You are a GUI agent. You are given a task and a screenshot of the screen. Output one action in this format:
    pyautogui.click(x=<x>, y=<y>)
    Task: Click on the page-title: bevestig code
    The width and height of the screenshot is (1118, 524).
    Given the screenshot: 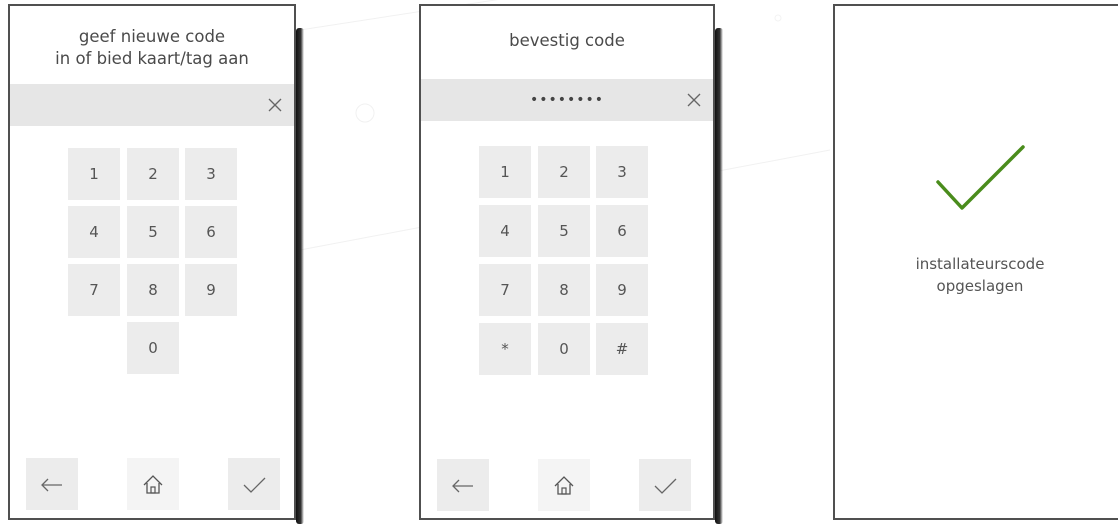 What is the action you would take?
    pyautogui.click(x=567, y=40)
    